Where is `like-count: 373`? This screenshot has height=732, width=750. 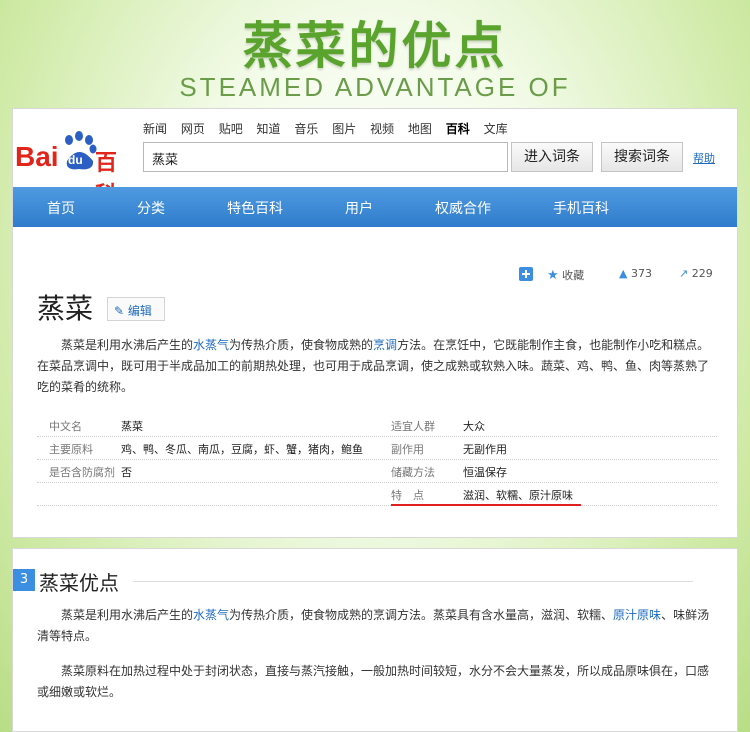 like-count: 373 is located at coordinates (641, 273).